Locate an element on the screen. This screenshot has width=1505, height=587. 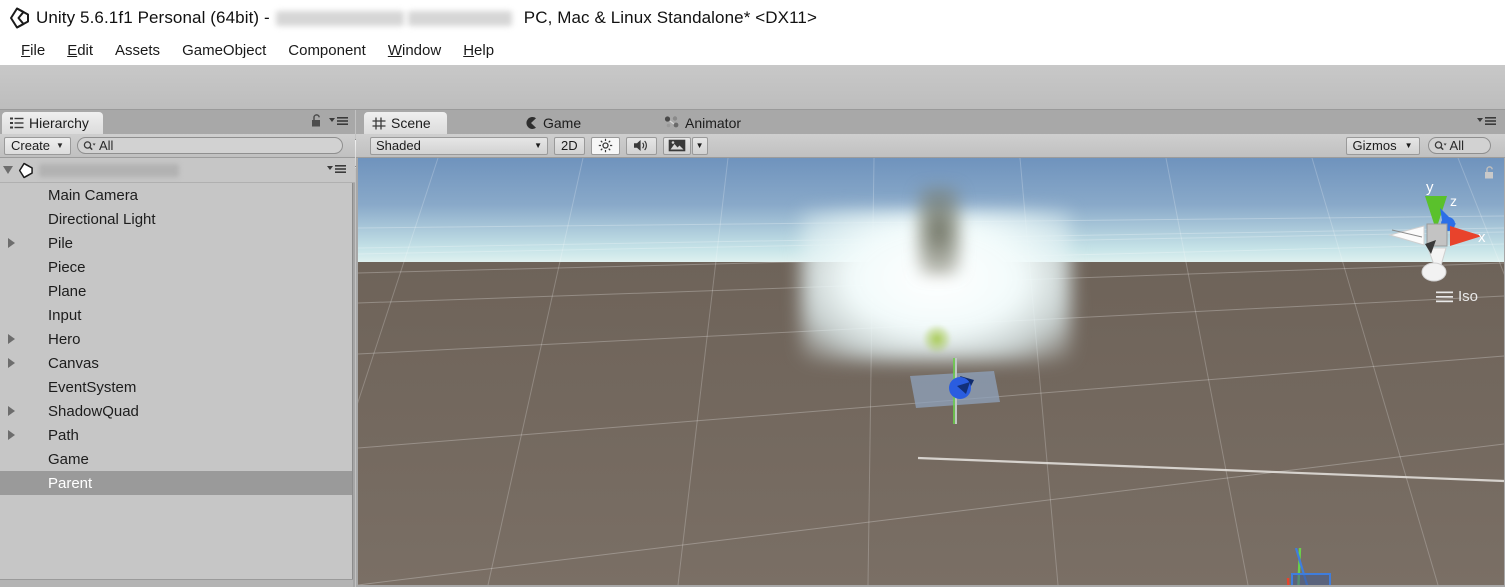
menu-help: Help is located at coordinates (478, 50).